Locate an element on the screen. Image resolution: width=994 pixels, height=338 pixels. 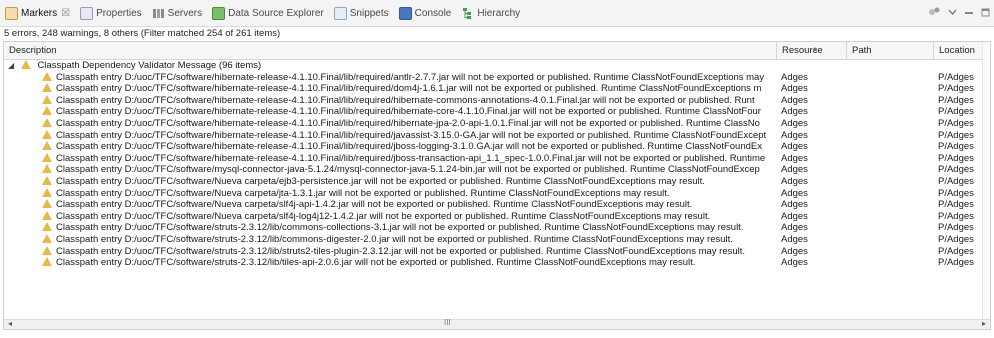
tab-snippets: Snippets is located at coordinates (361, 13).